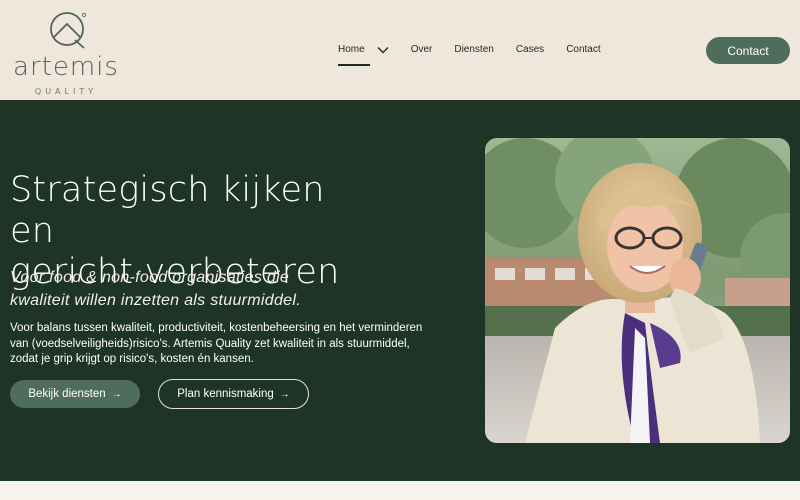  What do you see at coordinates (68, 30) in the screenshot?
I see `logo-mark-icon` at bounding box center [68, 30].